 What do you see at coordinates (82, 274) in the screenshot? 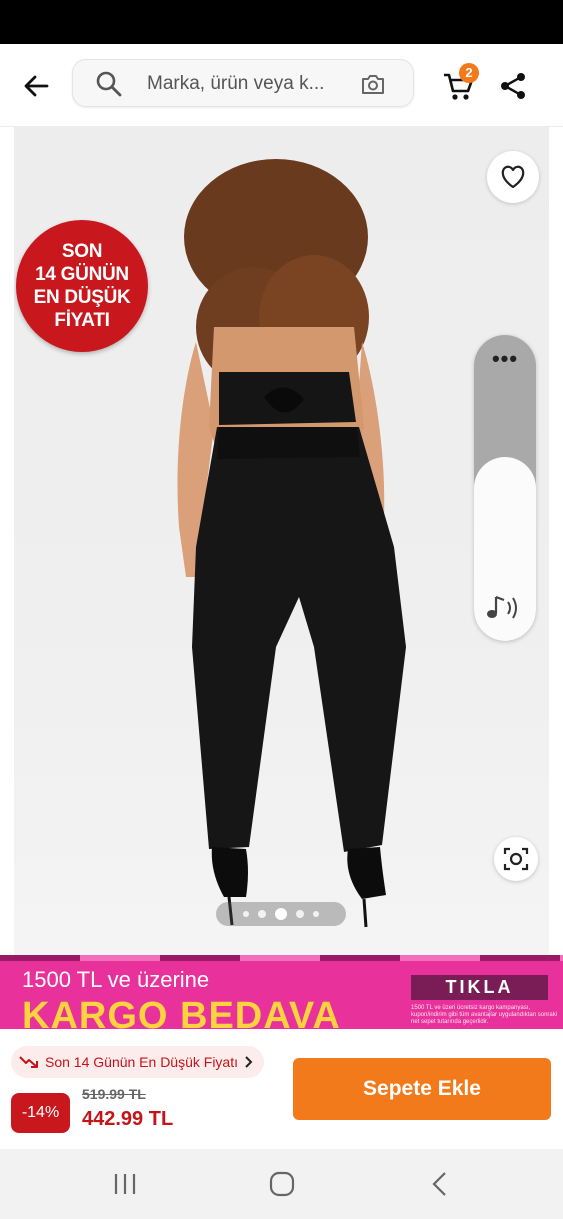
I see `badge-line: 14 GÜNÜN` at bounding box center [82, 274].